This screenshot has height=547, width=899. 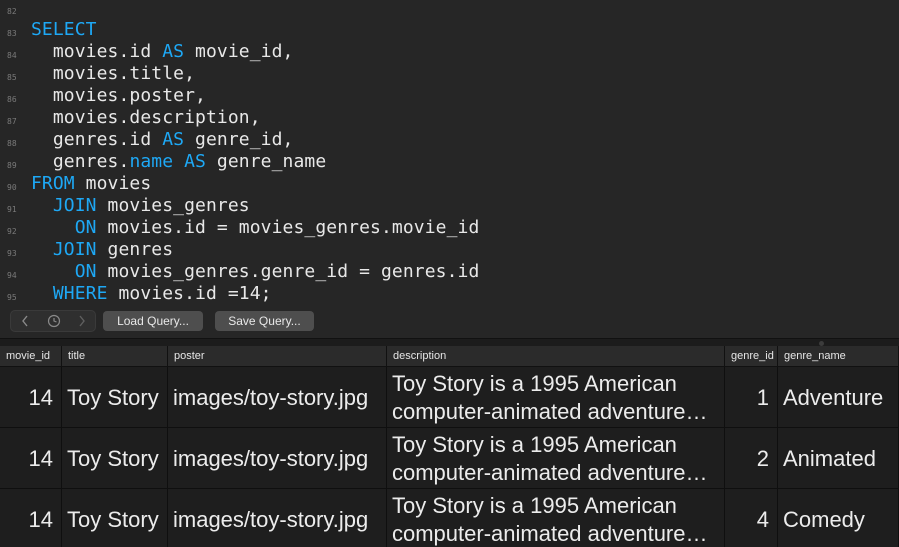 I want to click on sql-token: movie_id,, so click(x=239, y=51).